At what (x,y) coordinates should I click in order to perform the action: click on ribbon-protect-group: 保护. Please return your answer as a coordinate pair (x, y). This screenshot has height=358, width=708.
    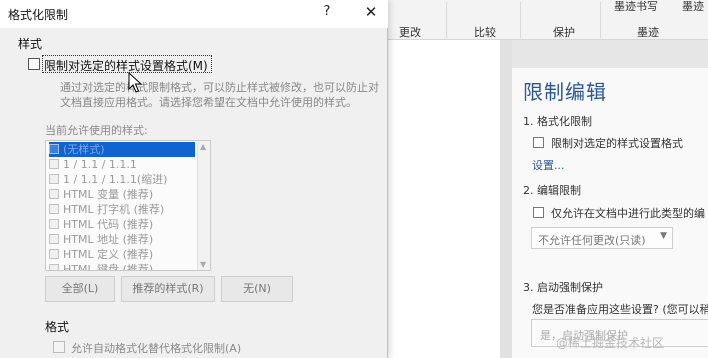
    Looking at the image, I should click on (564, 32).